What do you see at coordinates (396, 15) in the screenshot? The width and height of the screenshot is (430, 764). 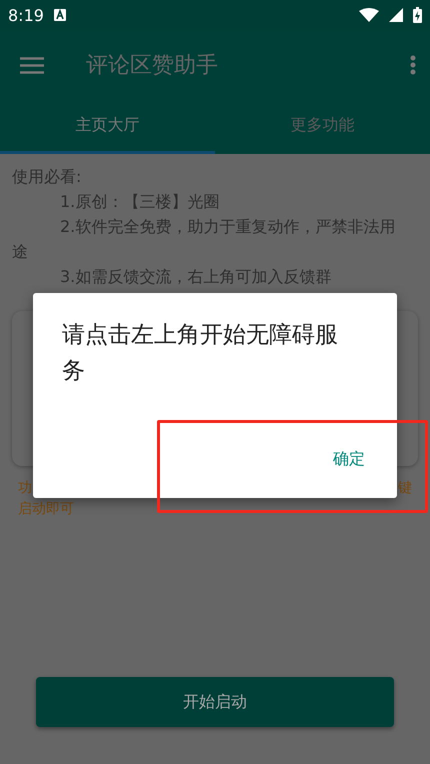 I see `signal-icon` at bounding box center [396, 15].